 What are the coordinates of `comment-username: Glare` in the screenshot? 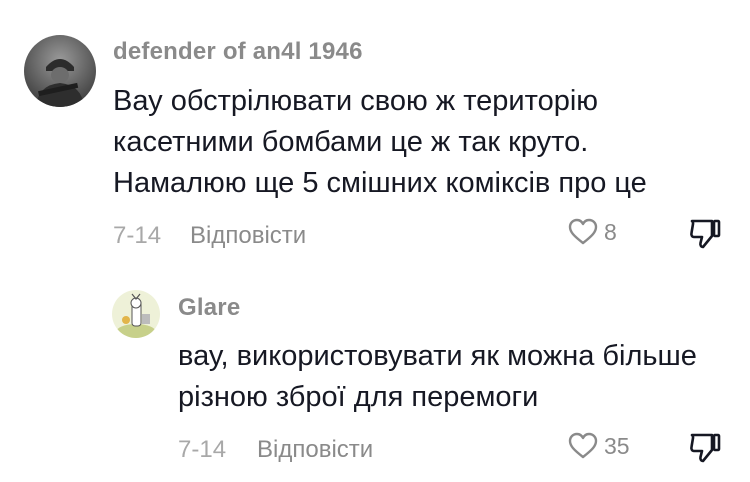 It's located at (209, 308).